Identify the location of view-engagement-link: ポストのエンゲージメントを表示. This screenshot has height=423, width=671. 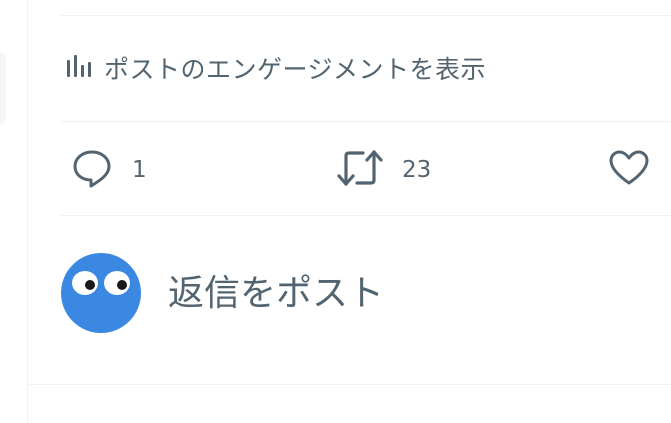
(275, 68).